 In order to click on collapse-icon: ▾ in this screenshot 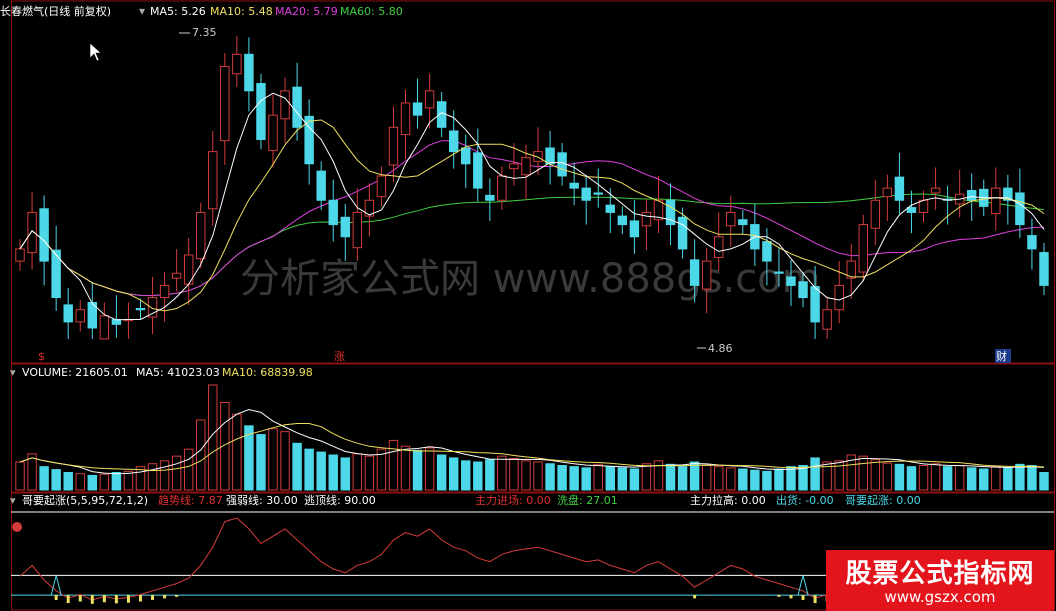, I will do `click(142, 11)`.